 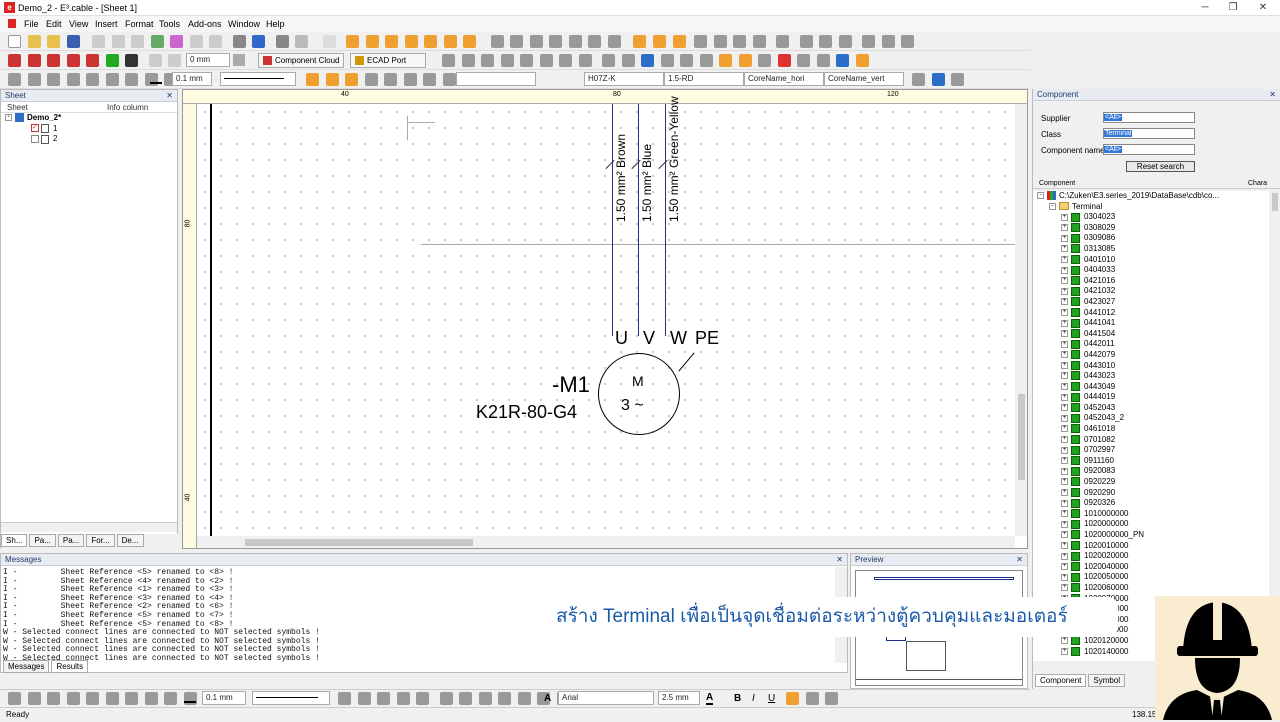 What do you see at coordinates (89, 527) in the screenshot?
I see `horizontal-scrollbar` at bounding box center [89, 527].